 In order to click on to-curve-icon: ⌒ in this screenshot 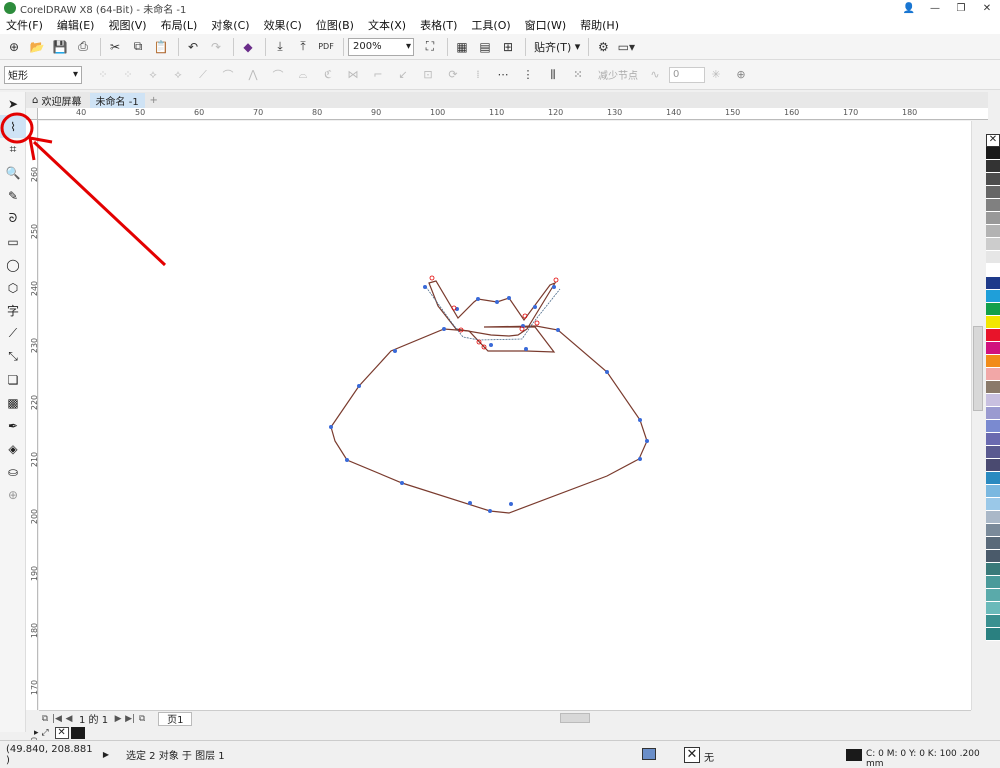, I will do `click(228, 75)`.